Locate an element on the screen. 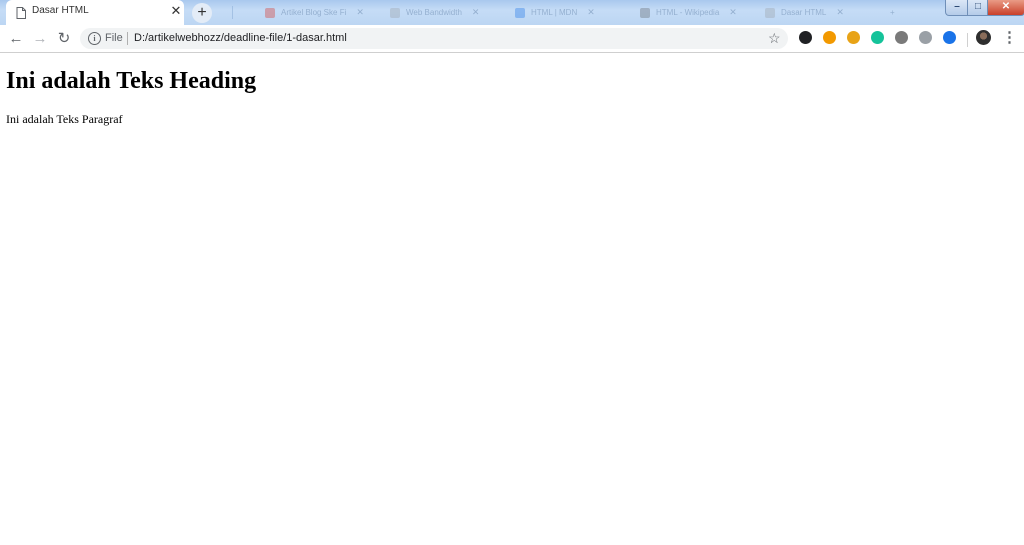 The image size is (1024, 545). info-icon: i is located at coordinates (94, 38).